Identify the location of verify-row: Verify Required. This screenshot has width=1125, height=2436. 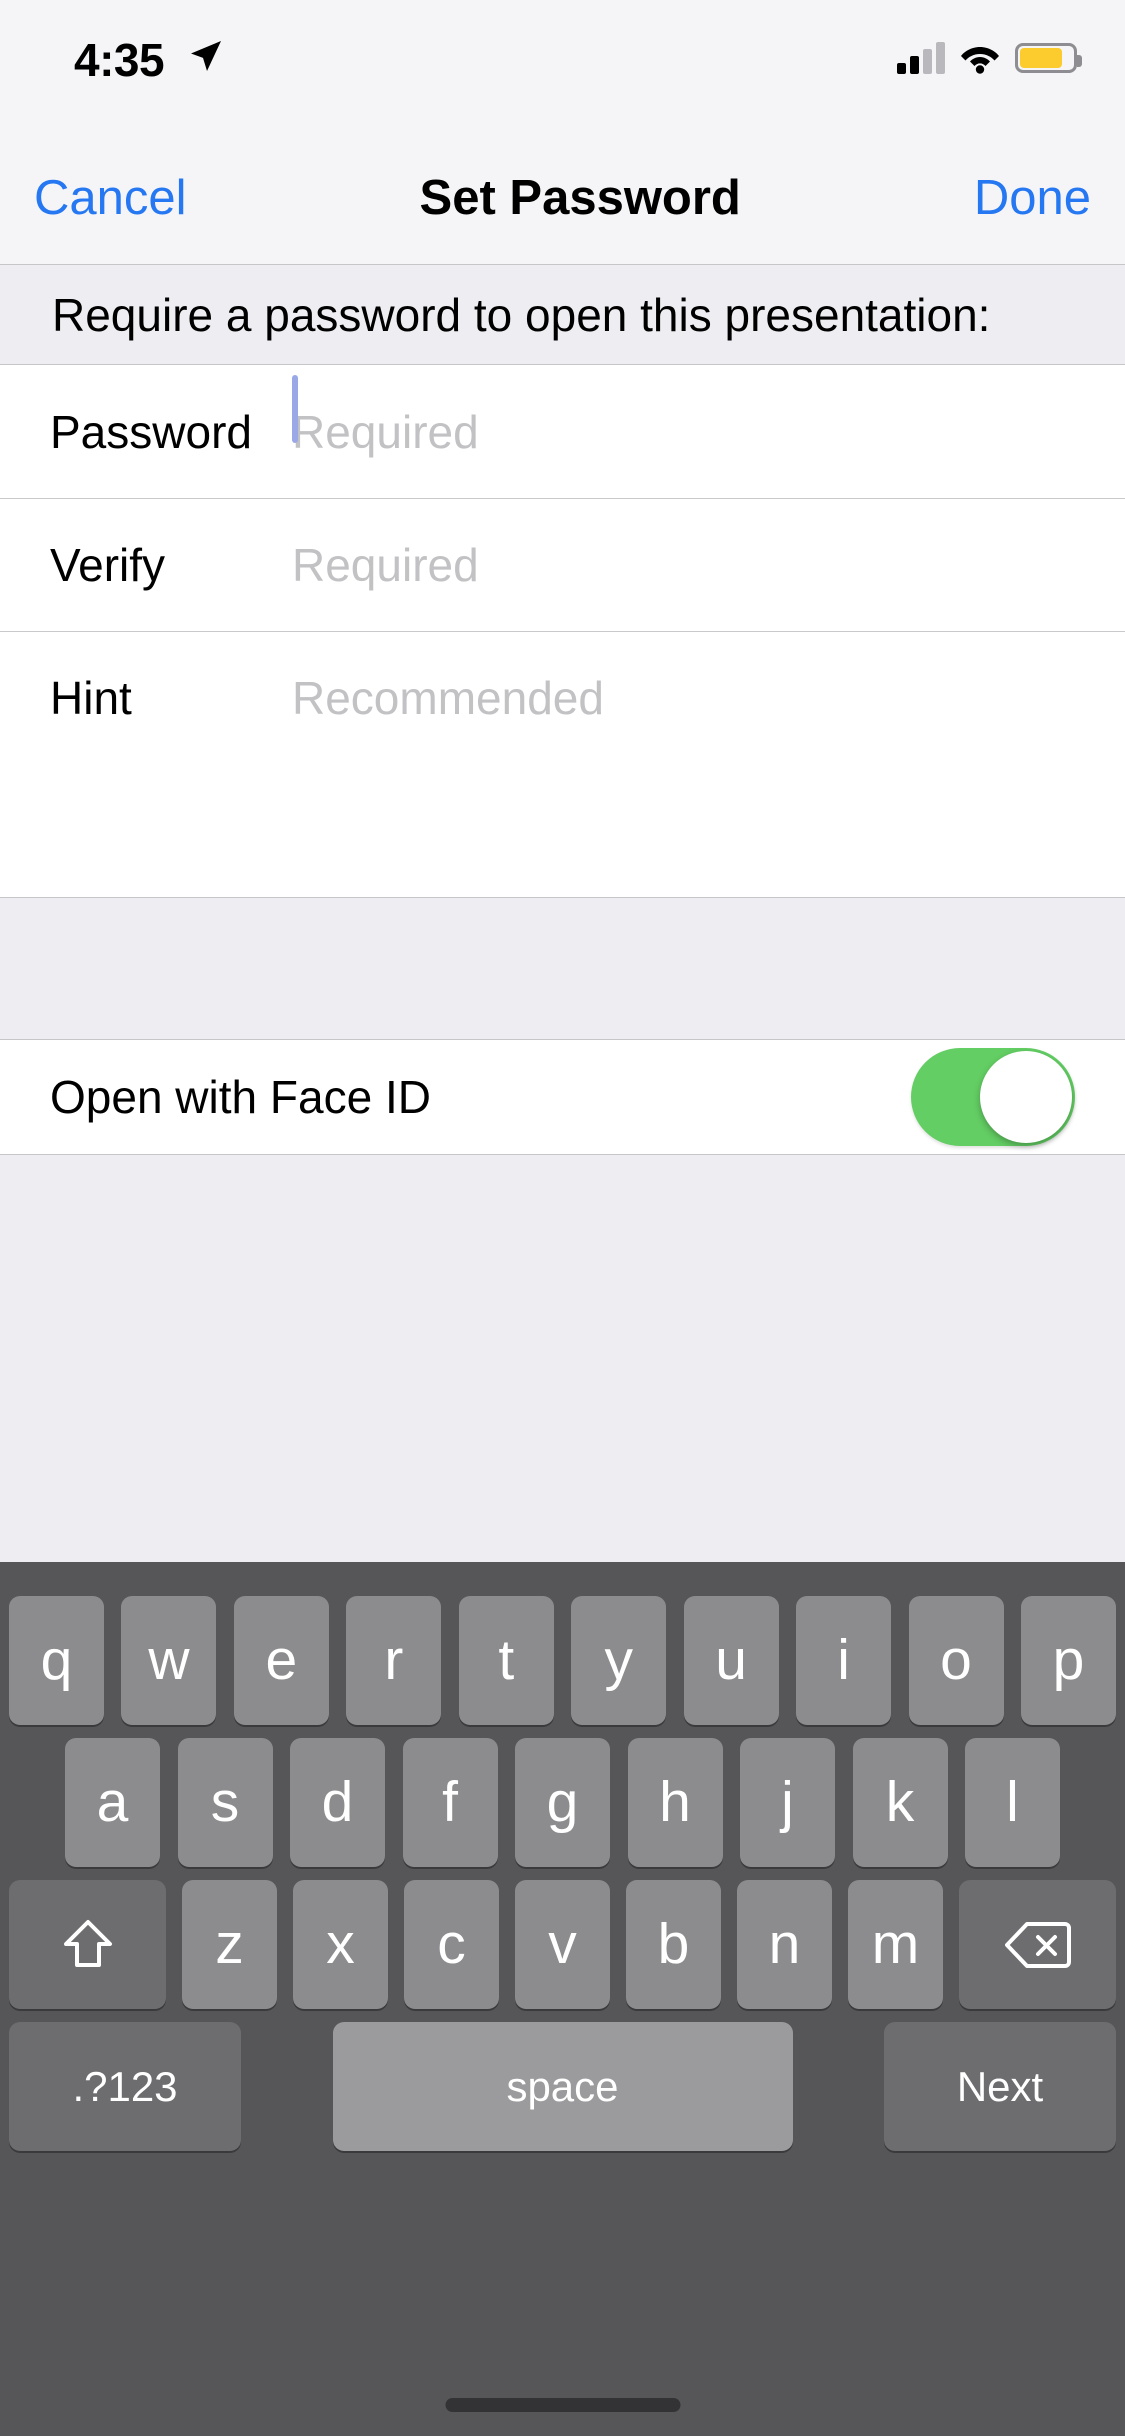
(562, 564).